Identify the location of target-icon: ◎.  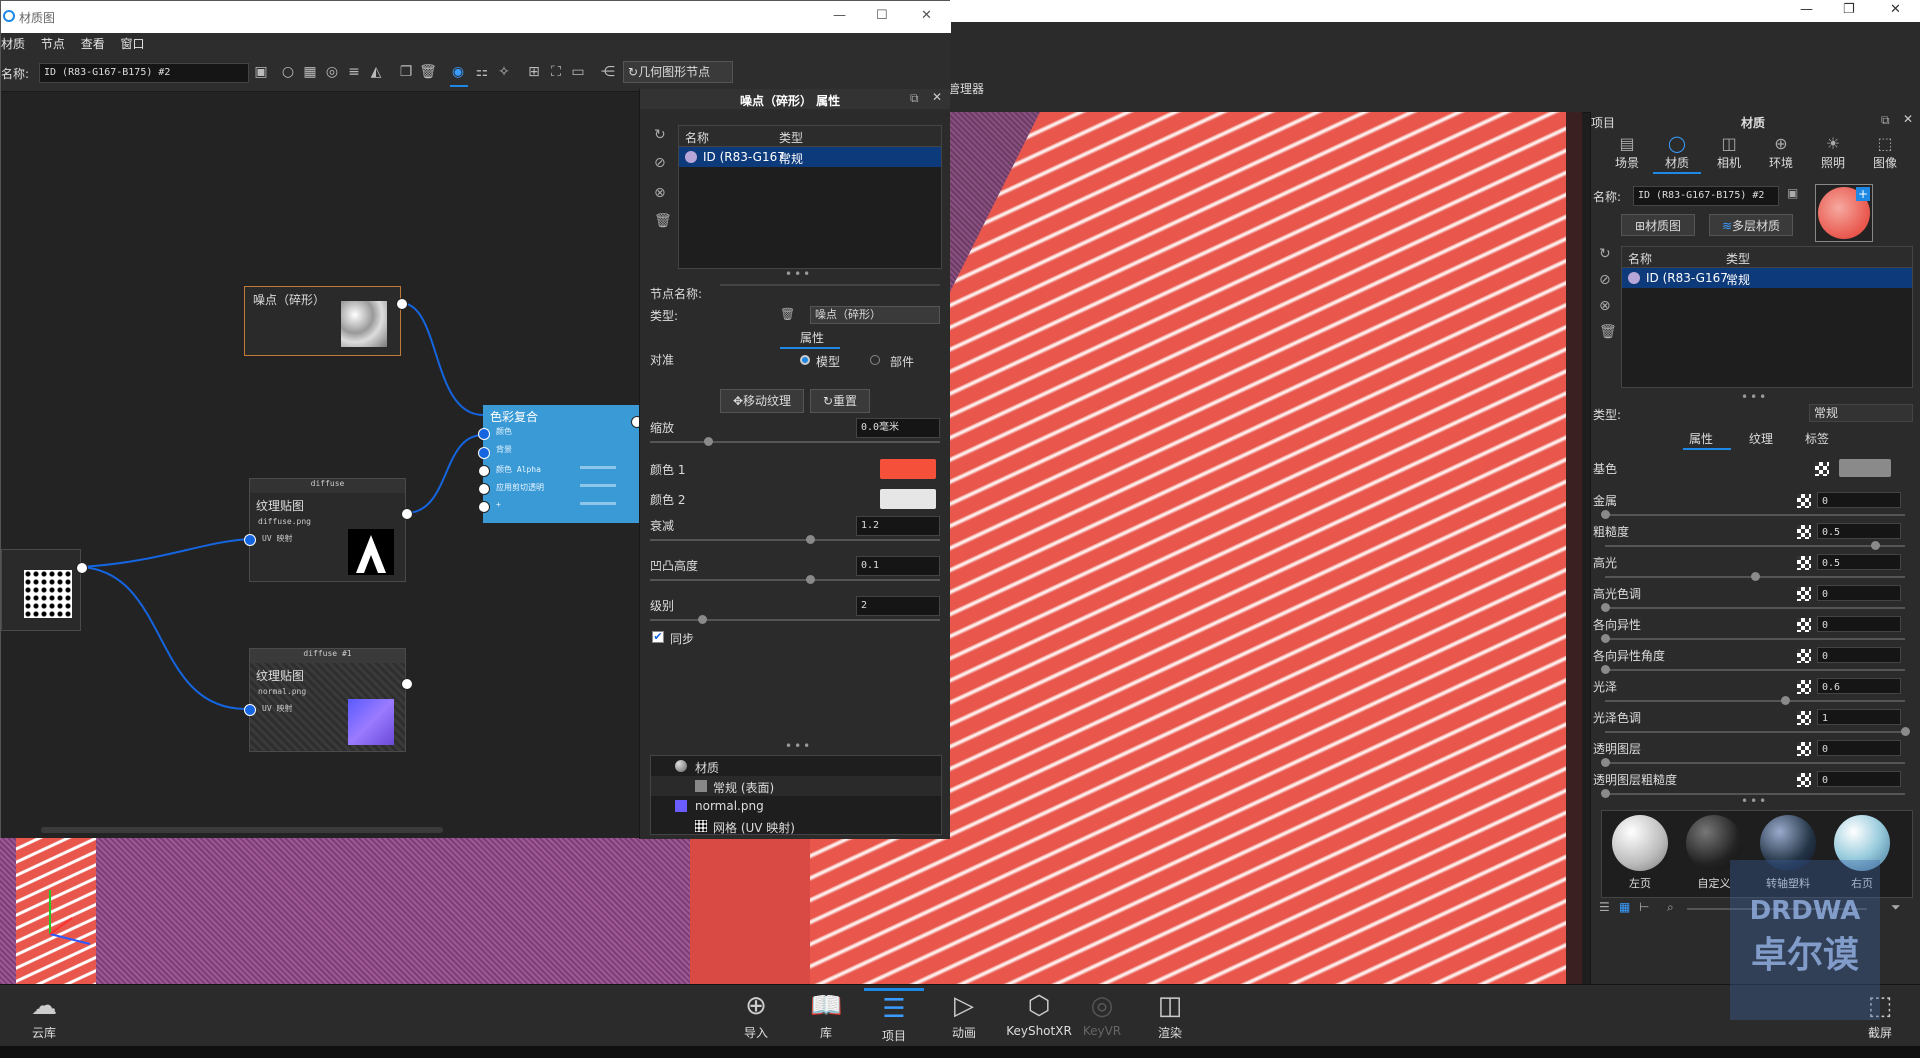
(332, 72).